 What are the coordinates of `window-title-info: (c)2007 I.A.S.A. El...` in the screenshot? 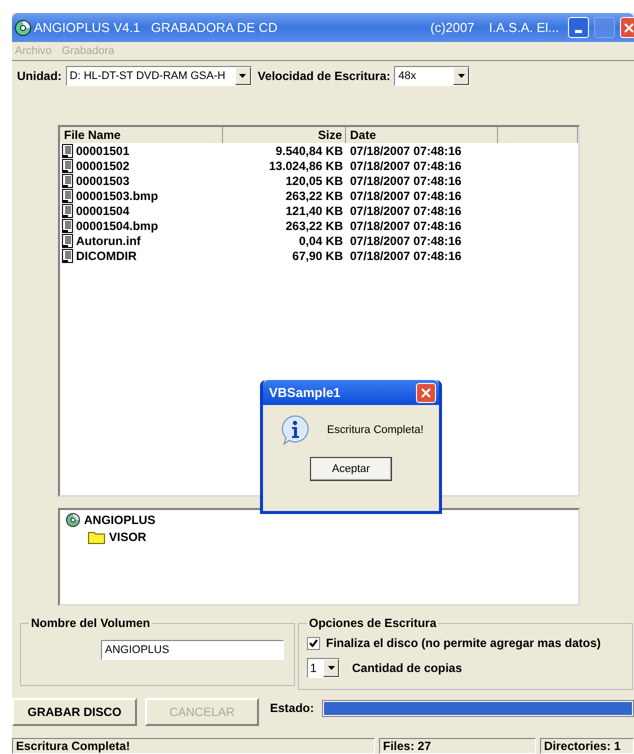 It's located at (494, 27).